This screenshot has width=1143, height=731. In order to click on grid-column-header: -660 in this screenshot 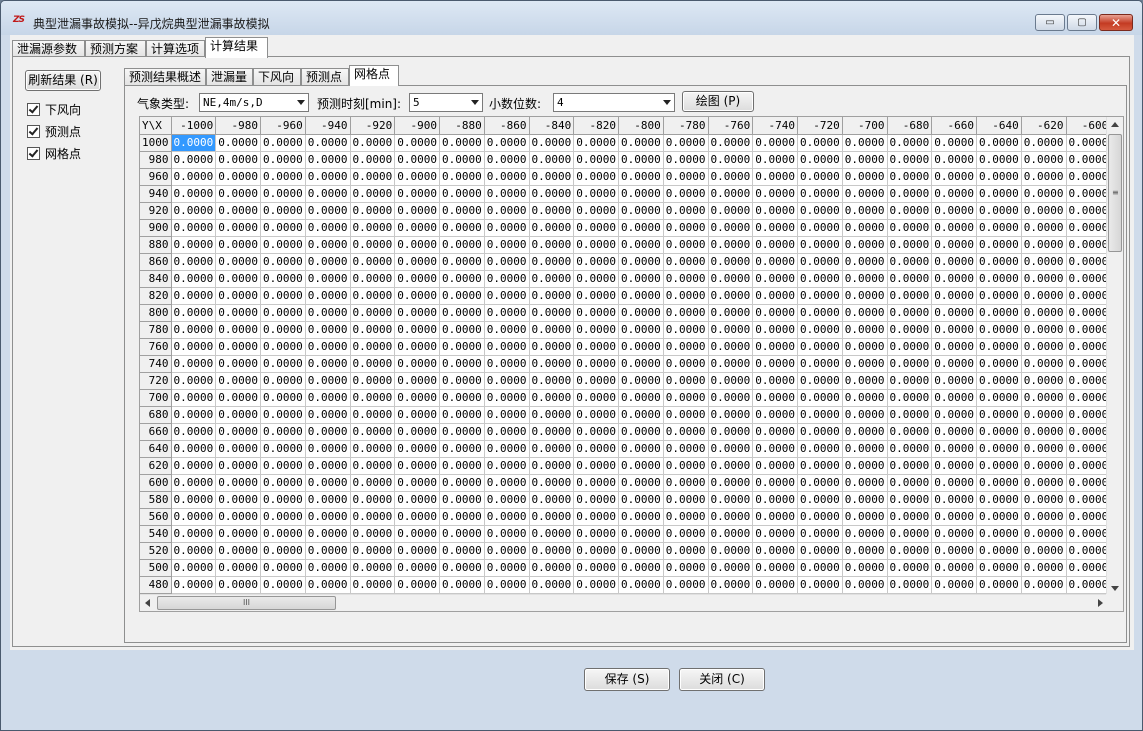, I will do `click(954, 126)`.